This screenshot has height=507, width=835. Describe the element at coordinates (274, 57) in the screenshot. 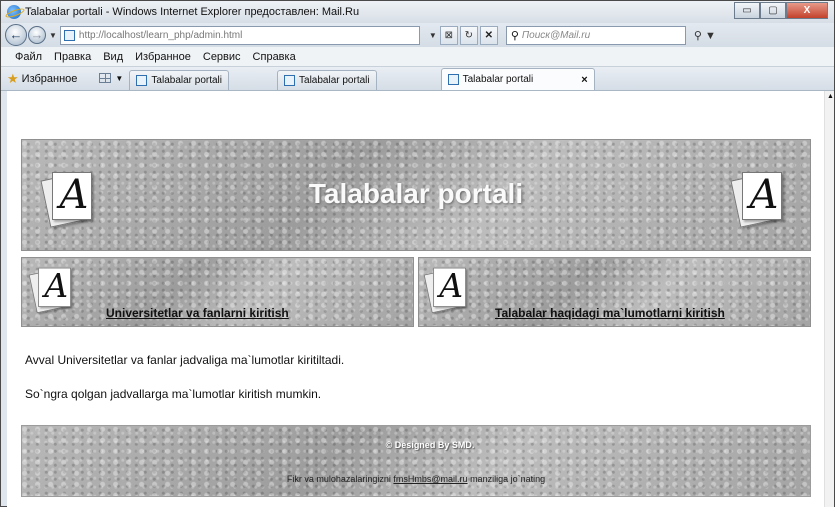

I see `menu-help: Справка` at that location.